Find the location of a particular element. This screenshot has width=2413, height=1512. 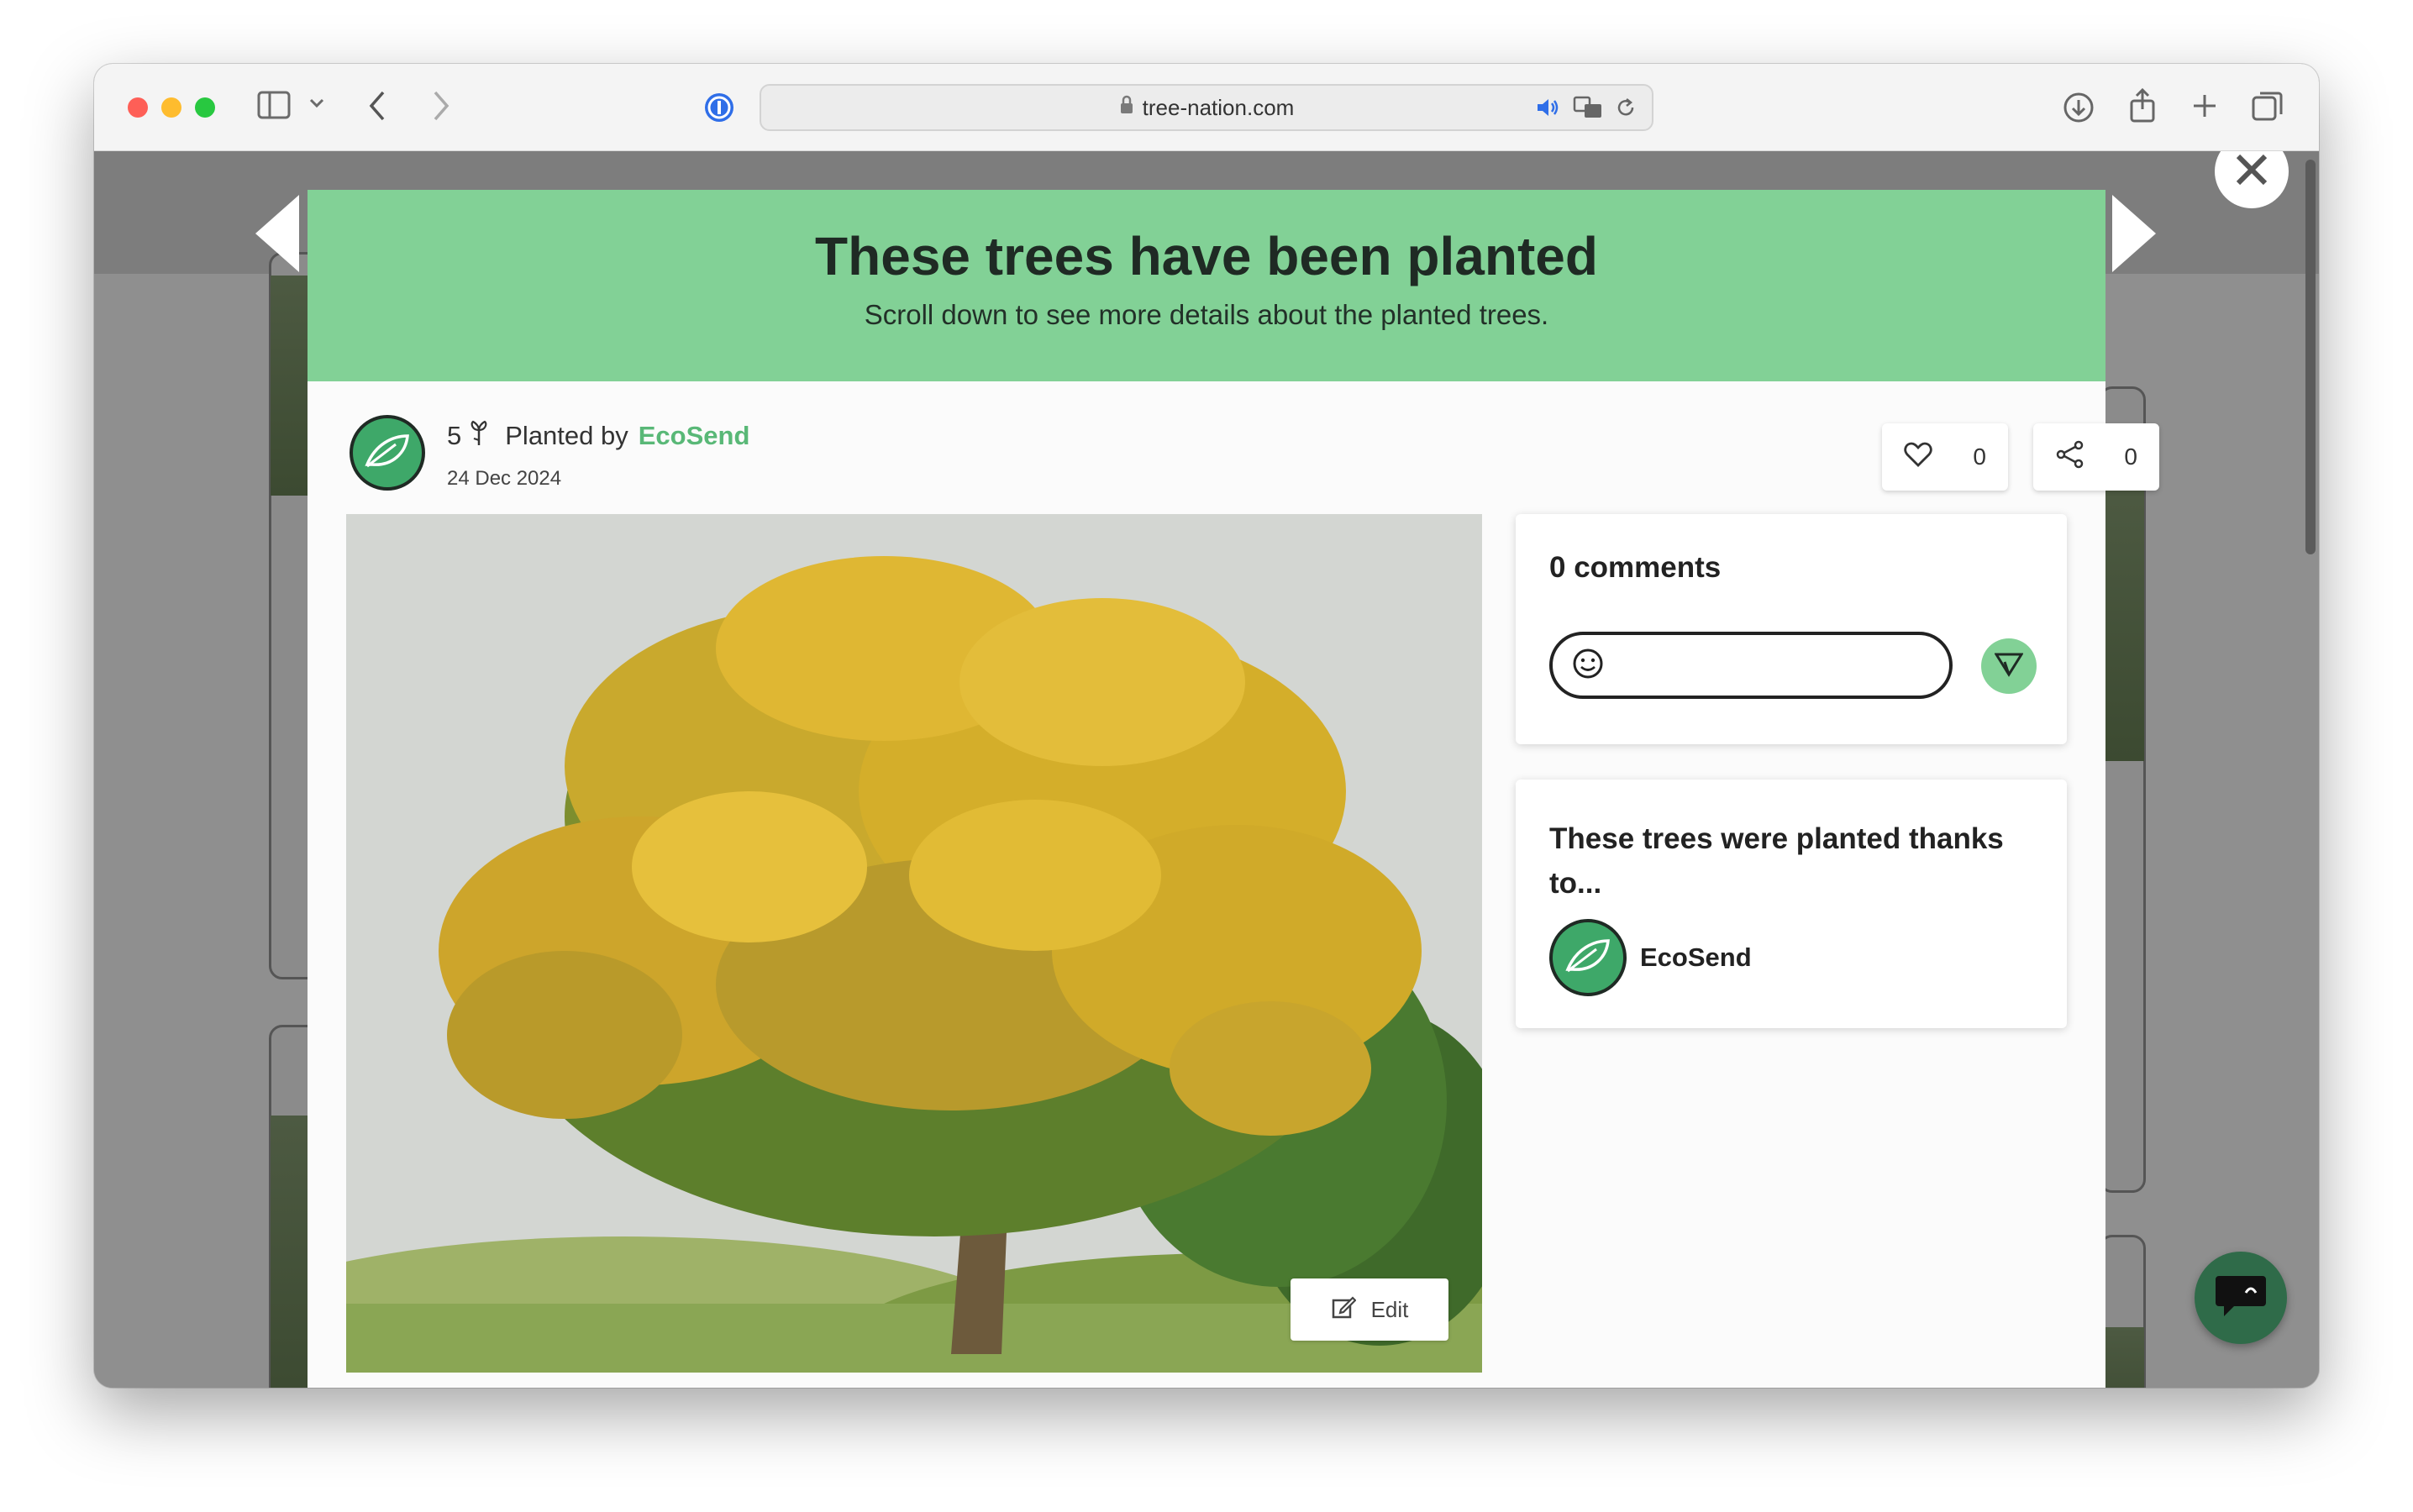

comments-title: 0 comments is located at coordinates (1635, 567).